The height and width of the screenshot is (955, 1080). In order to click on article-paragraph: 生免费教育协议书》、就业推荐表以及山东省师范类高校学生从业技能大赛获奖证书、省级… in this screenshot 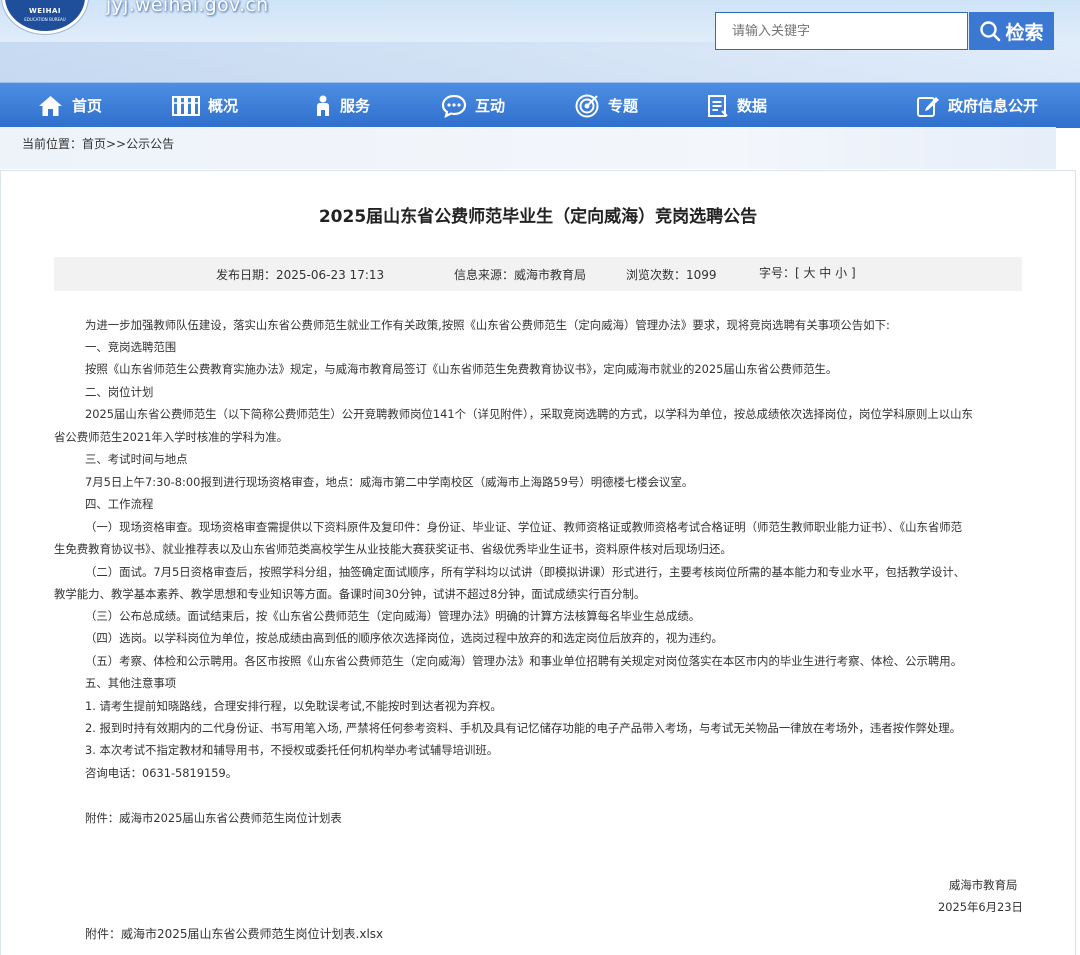, I will do `click(393, 549)`.